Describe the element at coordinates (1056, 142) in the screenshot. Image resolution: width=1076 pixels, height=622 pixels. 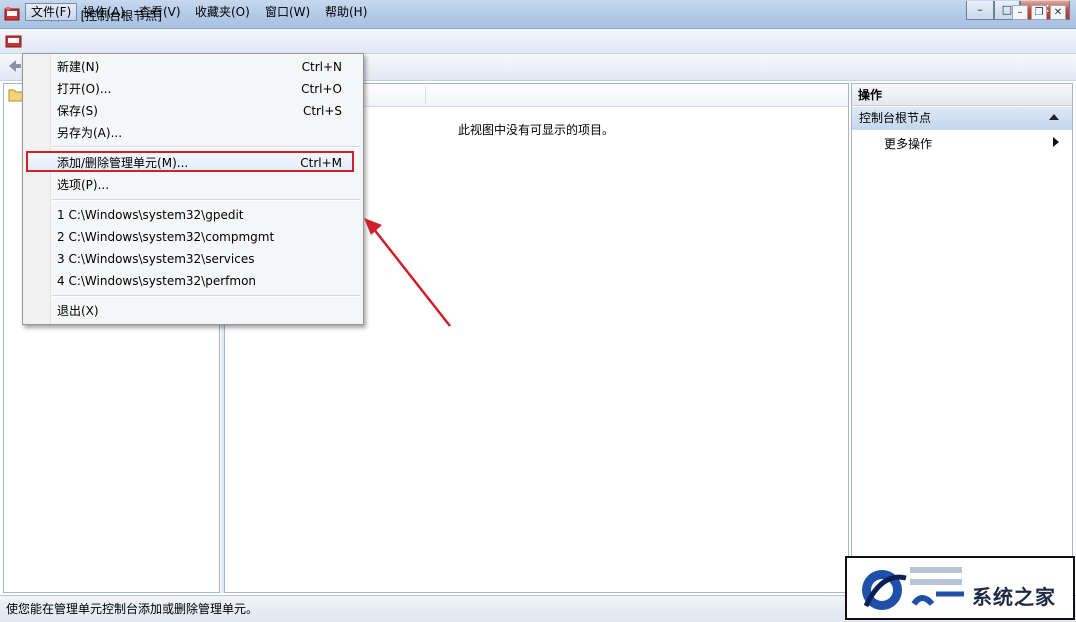
I see `submenu-arrow-icon` at that location.